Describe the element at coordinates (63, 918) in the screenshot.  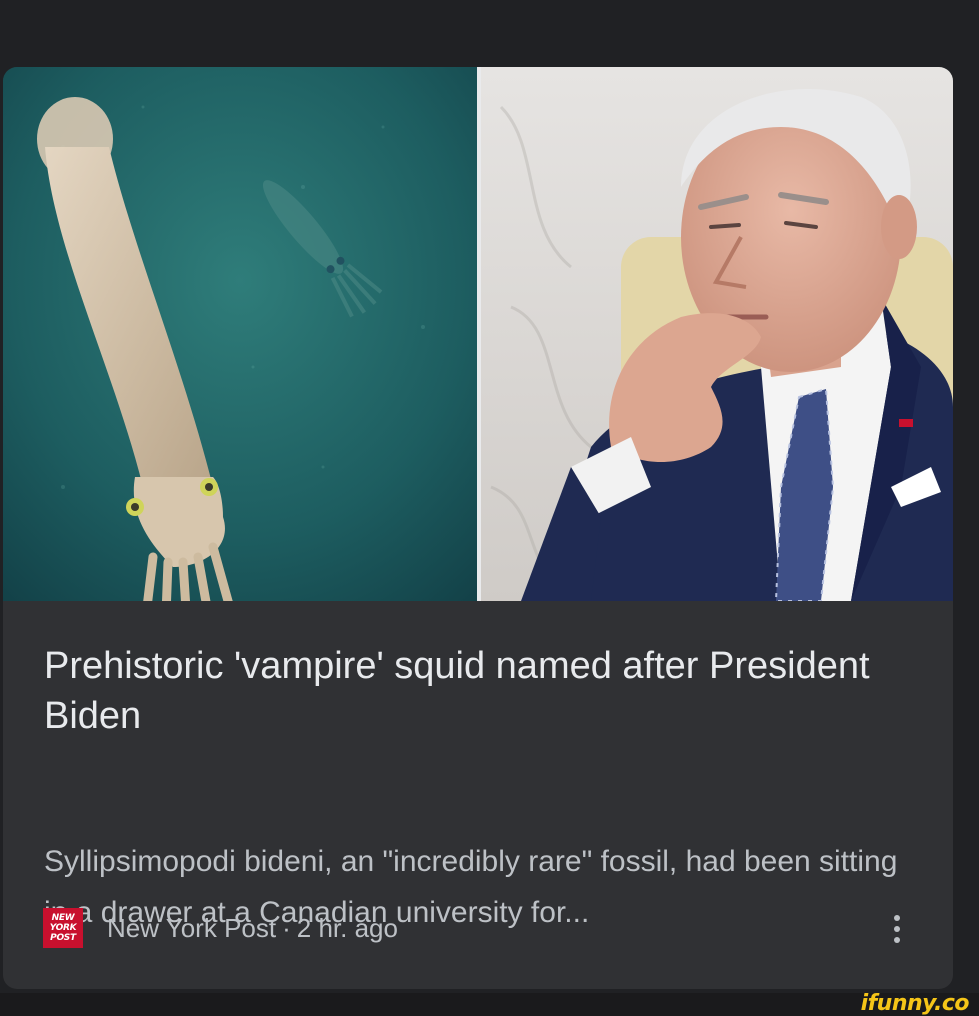
I see `publisher-logo-line: NEW` at that location.